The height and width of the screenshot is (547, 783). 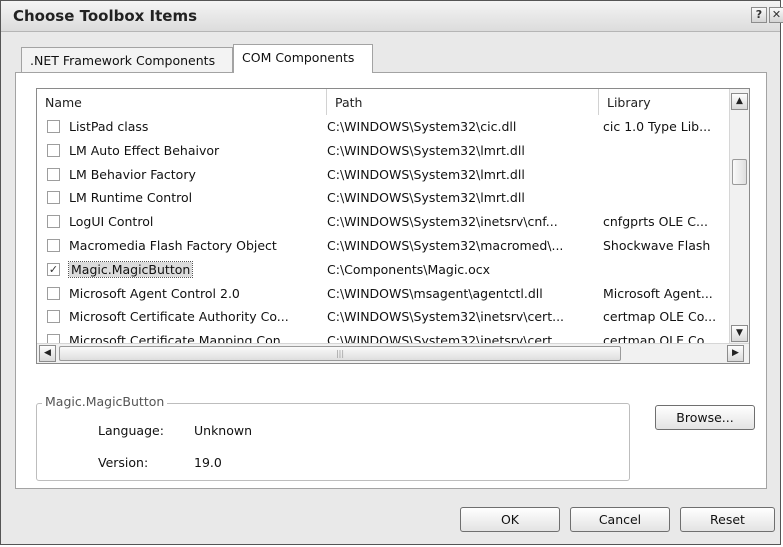 I want to click on horizontal-scroll-thumb: |||, so click(x=340, y=353).